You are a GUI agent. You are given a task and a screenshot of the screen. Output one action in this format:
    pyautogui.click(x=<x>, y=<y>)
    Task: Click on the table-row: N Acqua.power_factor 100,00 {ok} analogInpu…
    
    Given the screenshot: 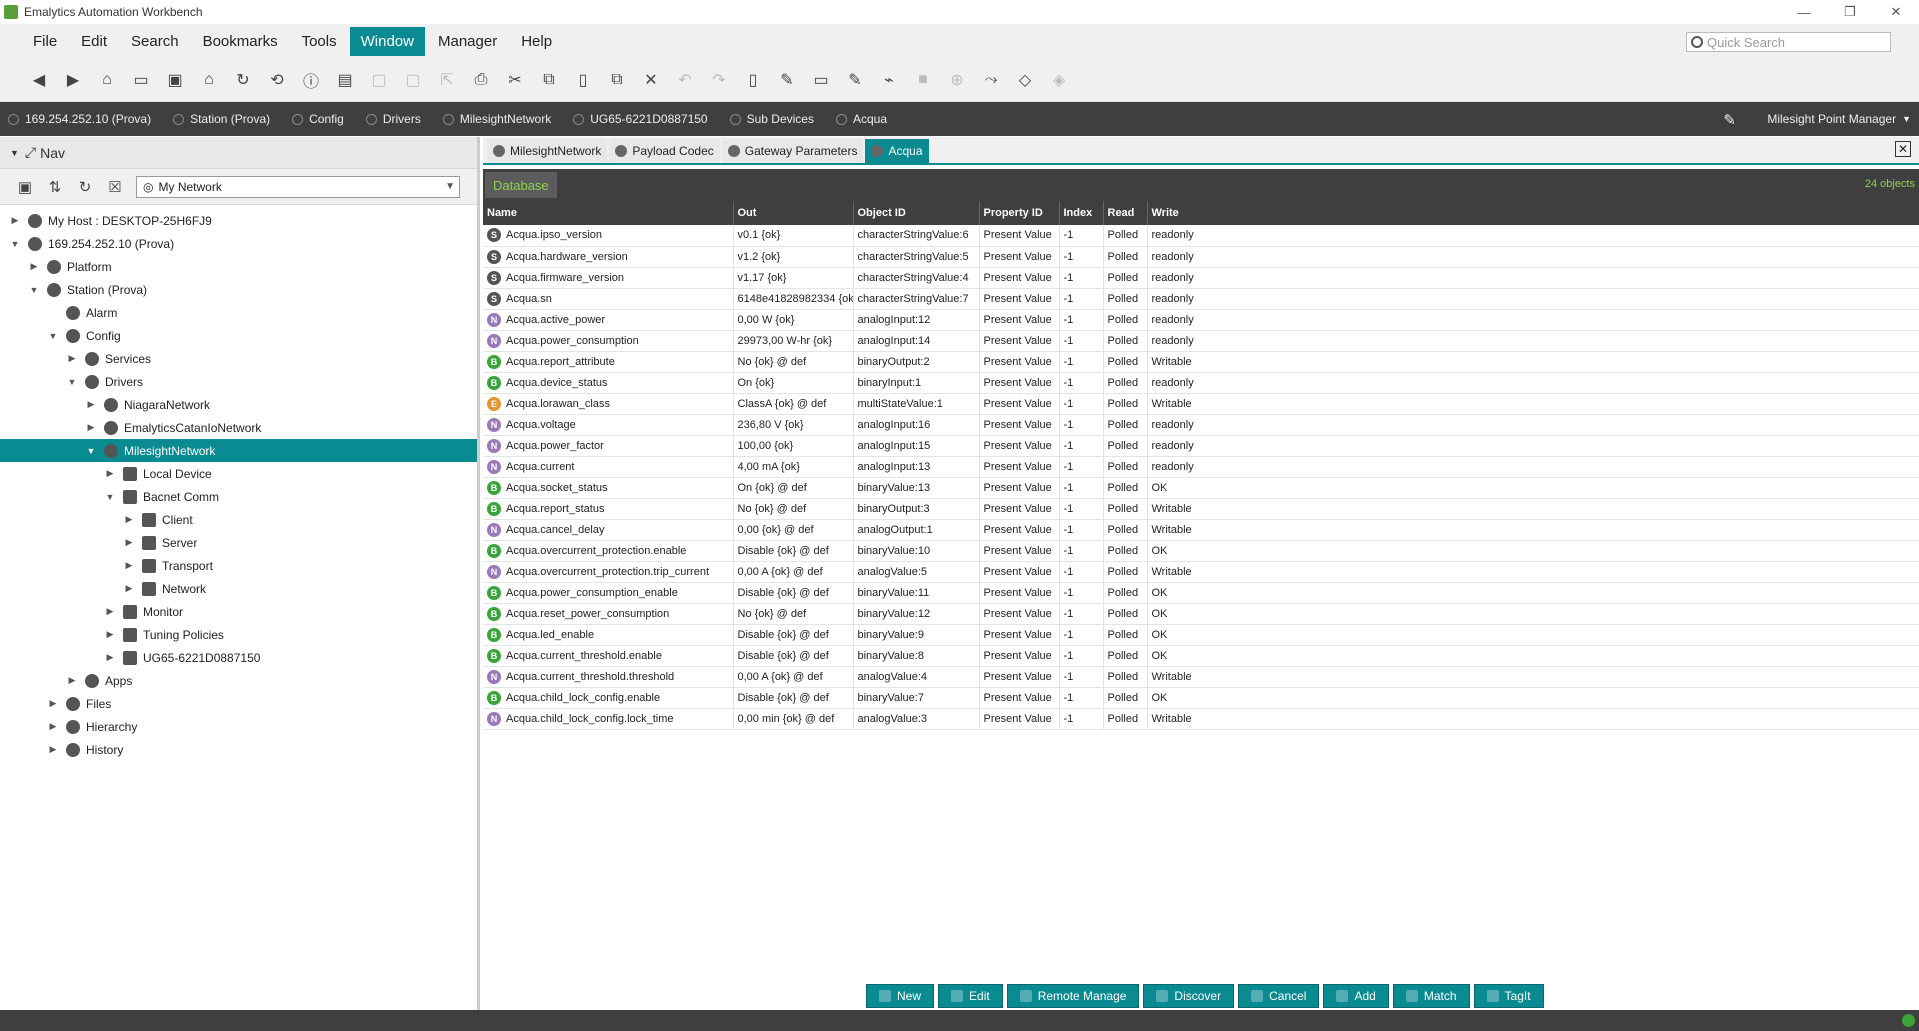 What is the action you would take?
    pyautogui.click(x=1201, y=446)
    